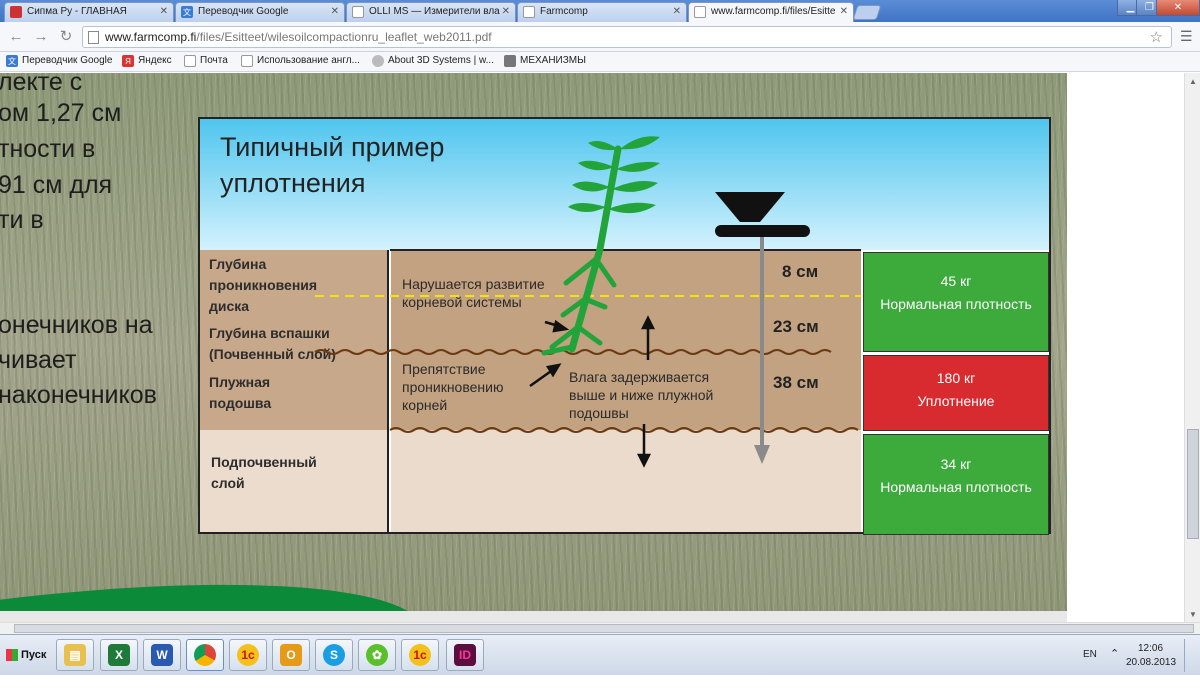  Describe the element at coordinates (579, 306) in the screenshot. I see `plant-roots` at that location.